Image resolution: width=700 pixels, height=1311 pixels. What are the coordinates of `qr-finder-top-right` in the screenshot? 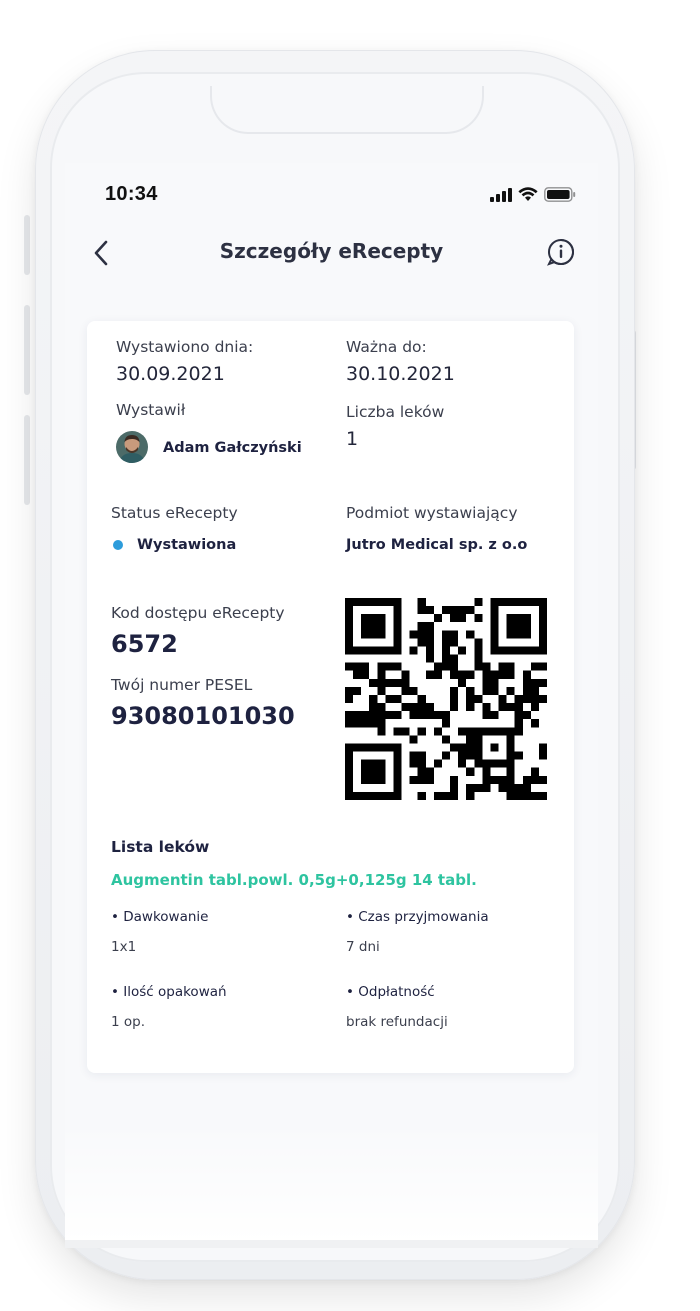 It's located at (518, 626).